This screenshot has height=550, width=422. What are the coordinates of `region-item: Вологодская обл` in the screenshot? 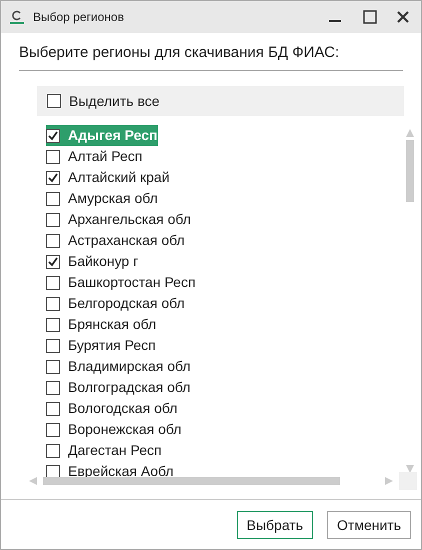 It's located at (112, 408).